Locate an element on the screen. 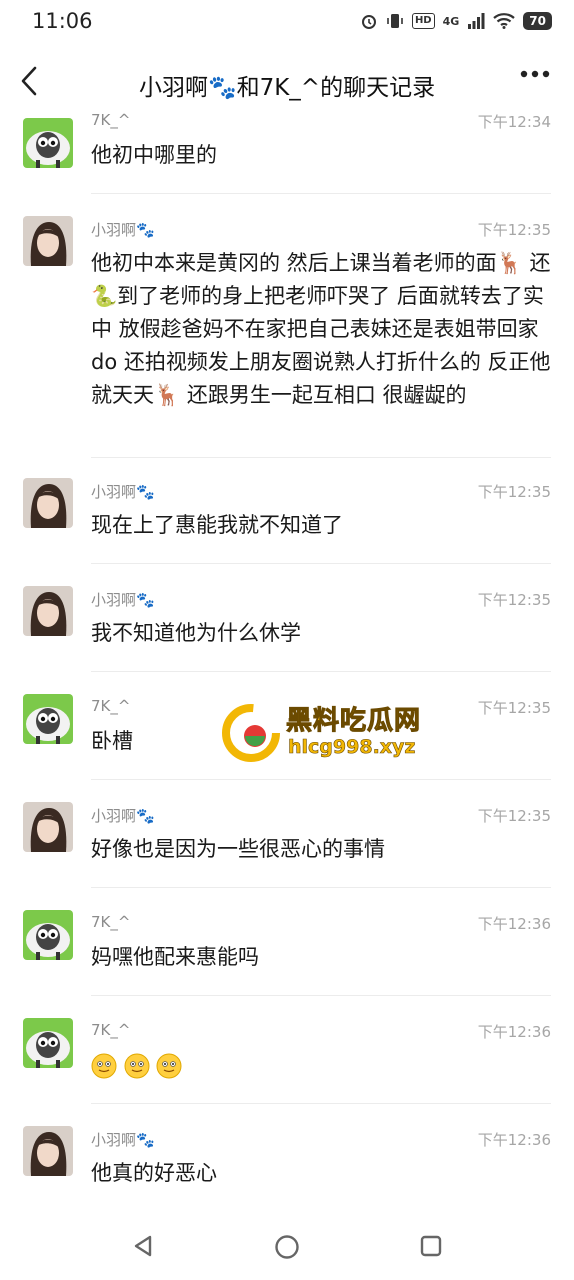 Image resolution: width=574 pixels, height=1280 pixels. chat-history-header: 小羽啊🐾和7K_^的聊天记录 is located at coordinates (287, 81).